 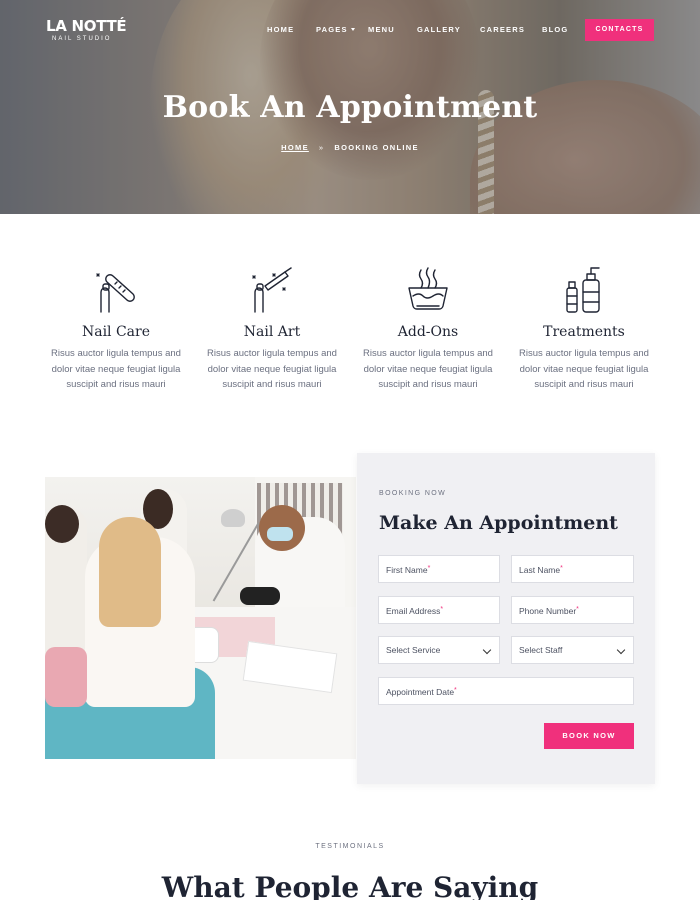 What do you see at coordinates (572, 650) in the screenshot?
I see `select-staff-dropdown: Select Staff` at bounding box center [572, 650].